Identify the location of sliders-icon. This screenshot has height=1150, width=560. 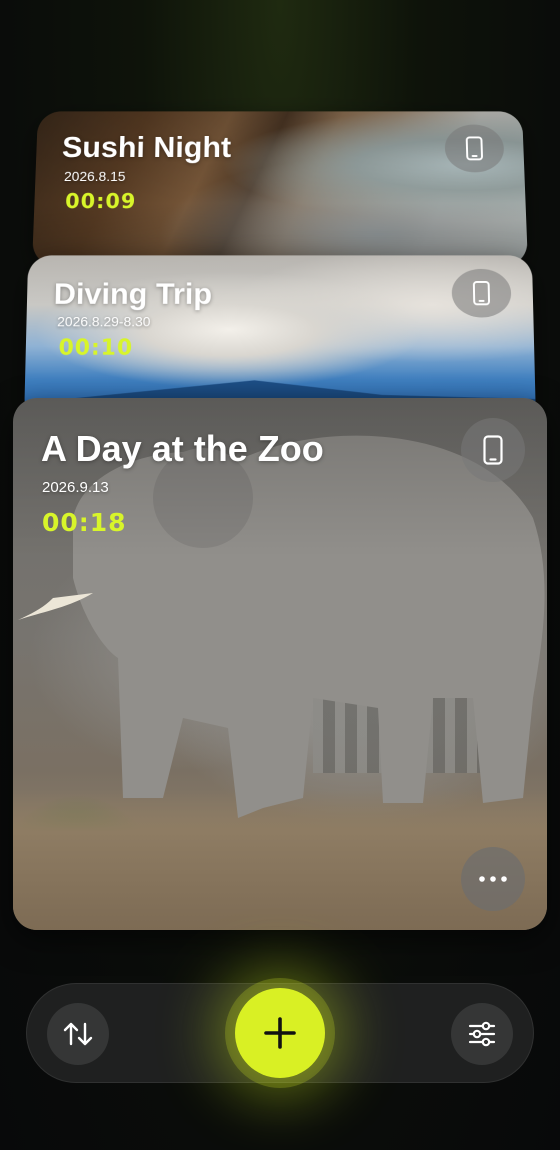
(482, 1034).